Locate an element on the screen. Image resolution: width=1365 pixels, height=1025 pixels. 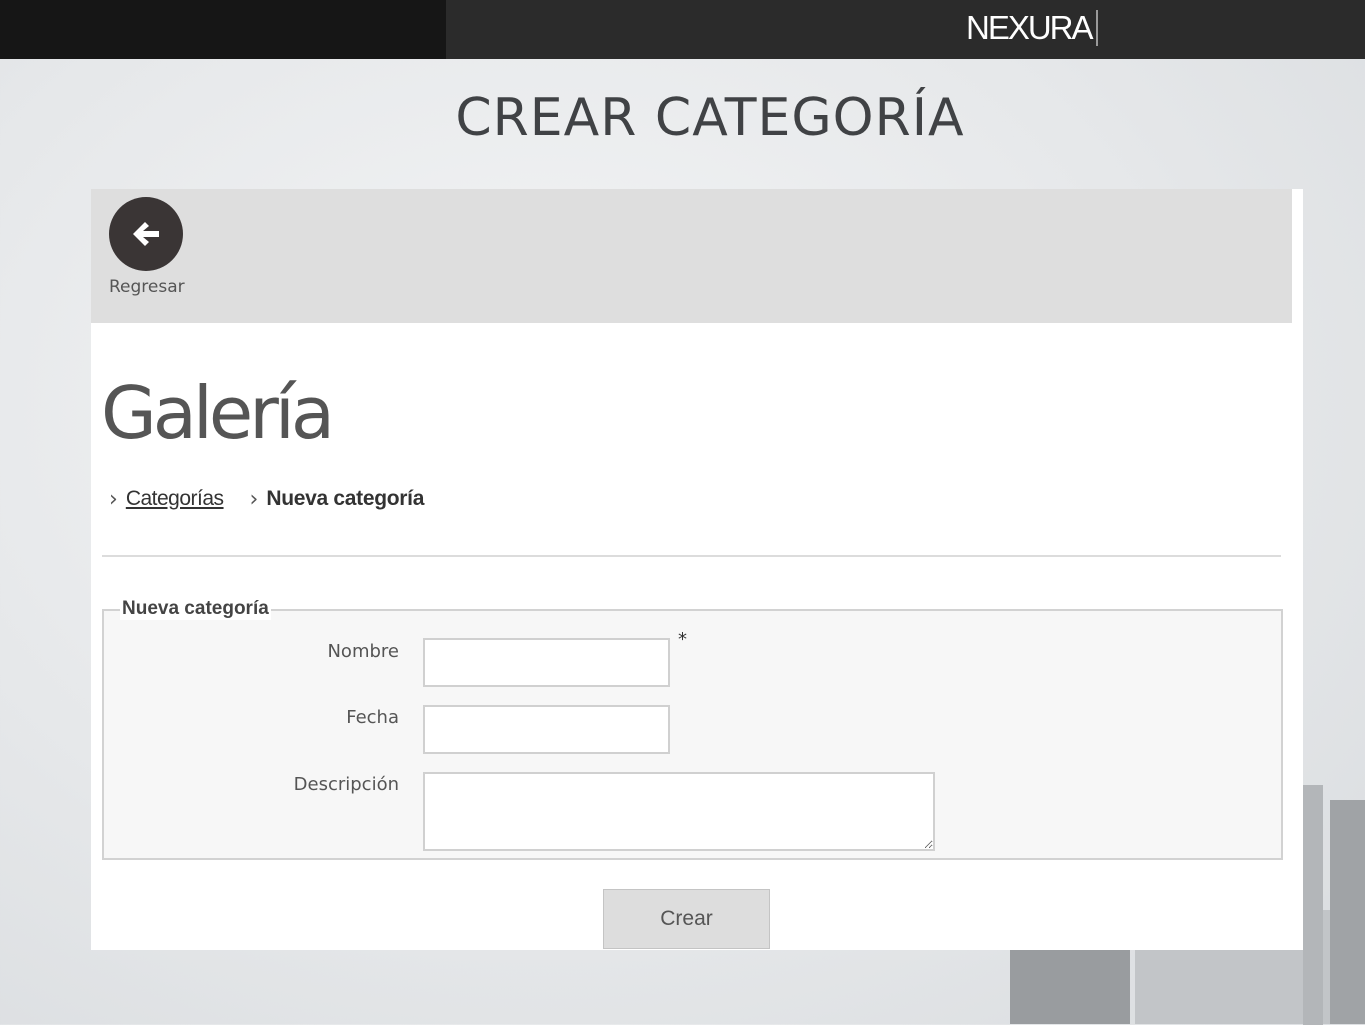
divider is located at coordinates (691, 556).